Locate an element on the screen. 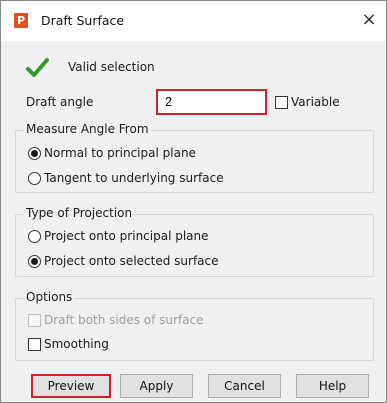 This screenshot has height=403, width=387. close-button: × is located at coordinates (369, 20).